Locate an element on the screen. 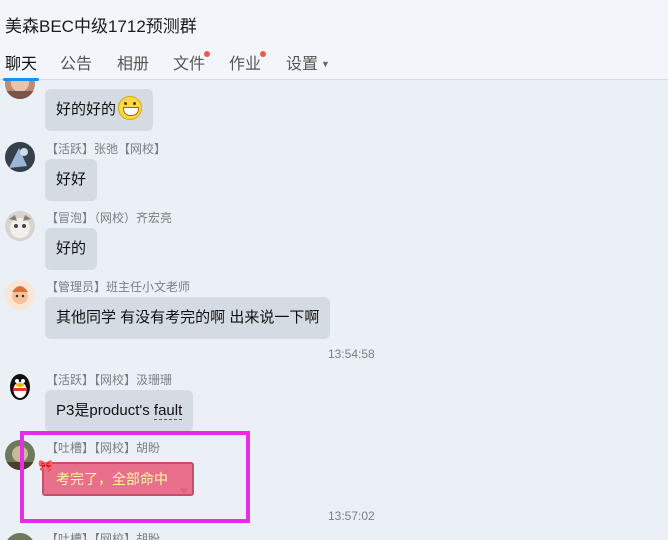  message-bubble: 其他同学 有没有考完的啊 出来说一下啊 is located at coordinates (188, 318).